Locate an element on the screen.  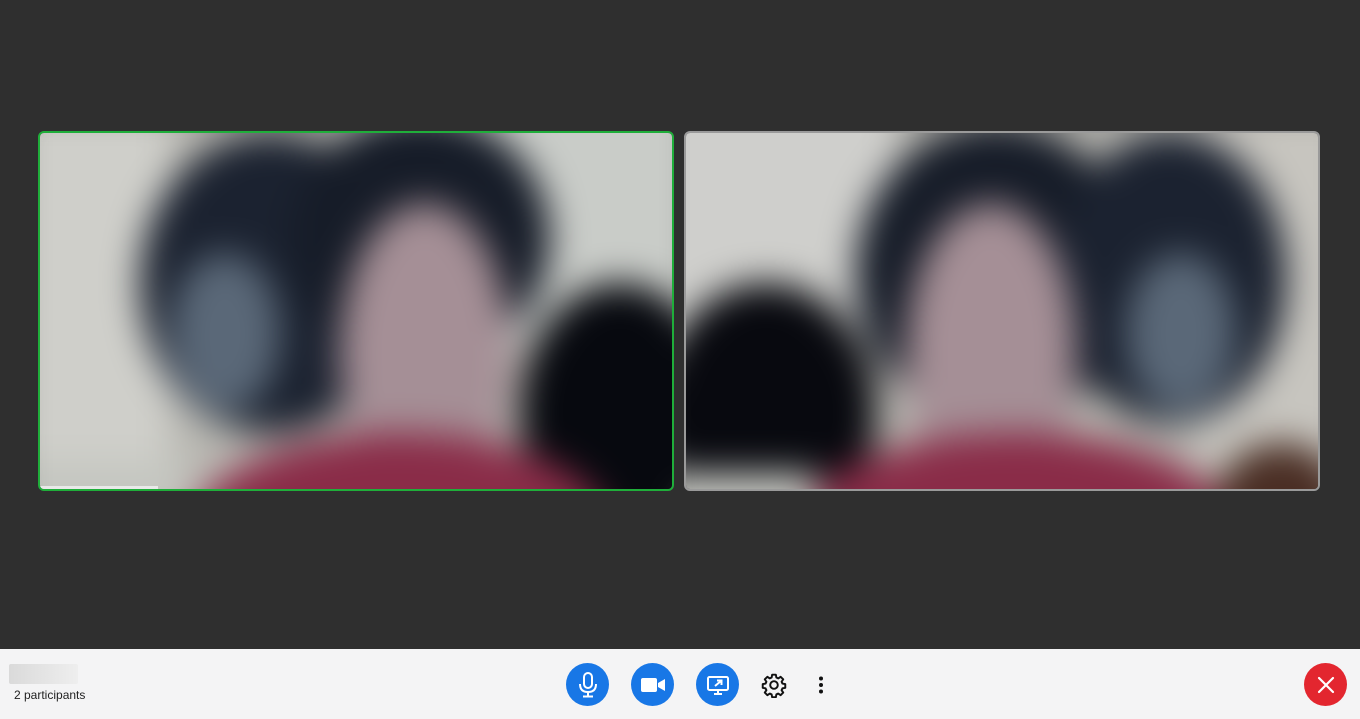
screen-share-button is located at coordinates (717, 684).